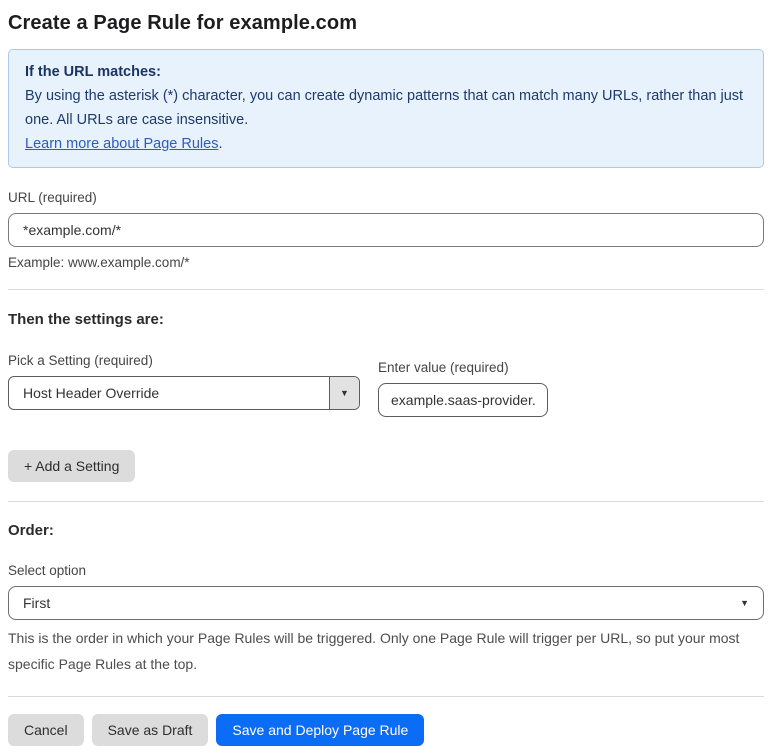 This screenshot has height=746, width=772. What do you see at coordinates (46, 730) in the screenshot?
I see `cancel-button: Cancel` at bounding box center [46, 730].